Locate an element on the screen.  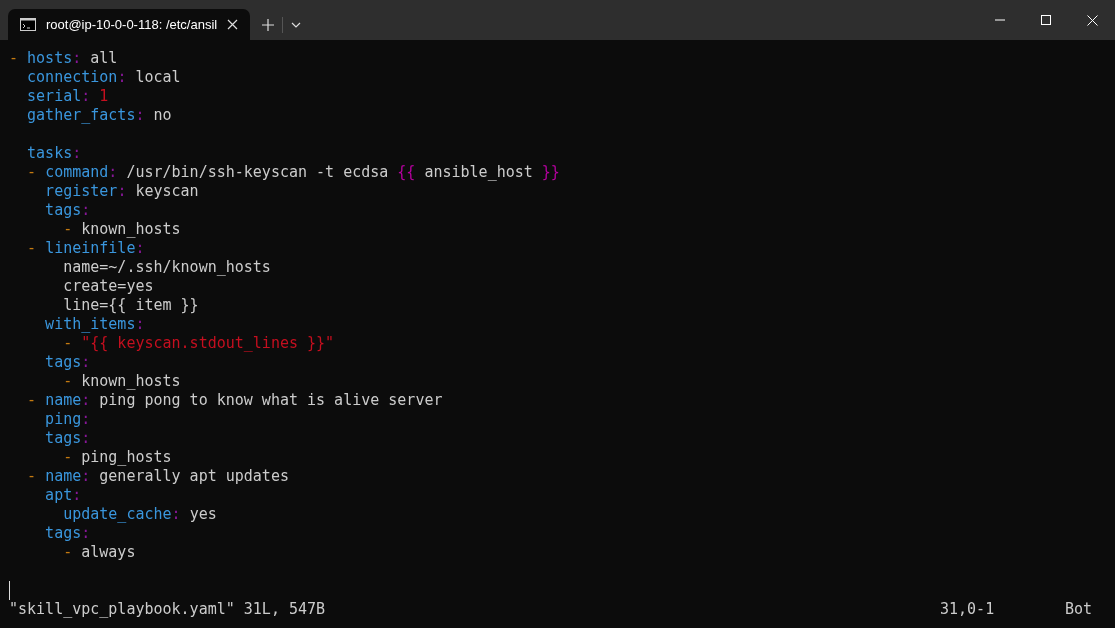
yaml-value: ping_hosts is located at coordinates (126, 457).